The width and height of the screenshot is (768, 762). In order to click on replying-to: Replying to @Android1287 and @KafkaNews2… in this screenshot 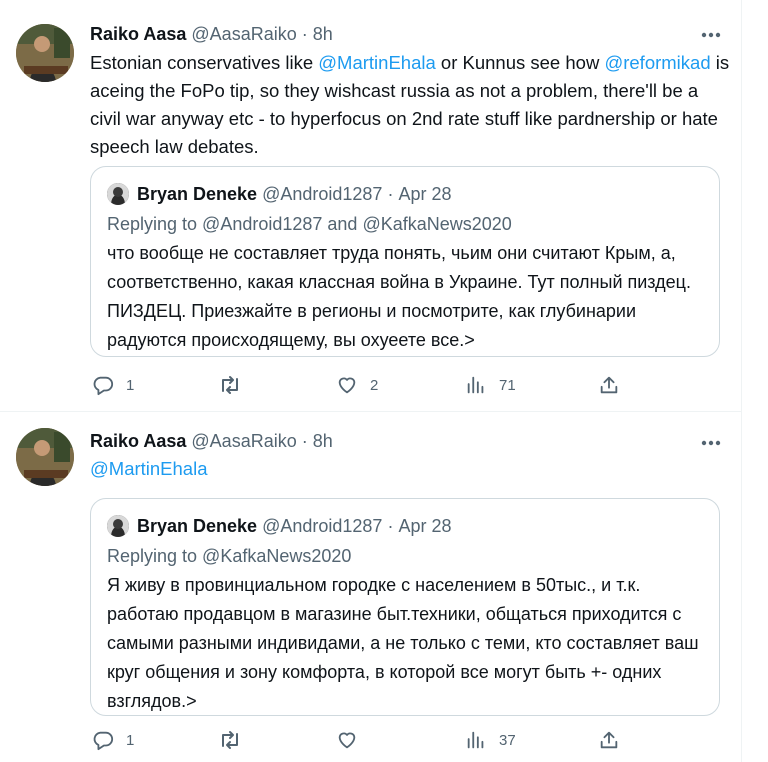, I will do `click(309, 224)`.